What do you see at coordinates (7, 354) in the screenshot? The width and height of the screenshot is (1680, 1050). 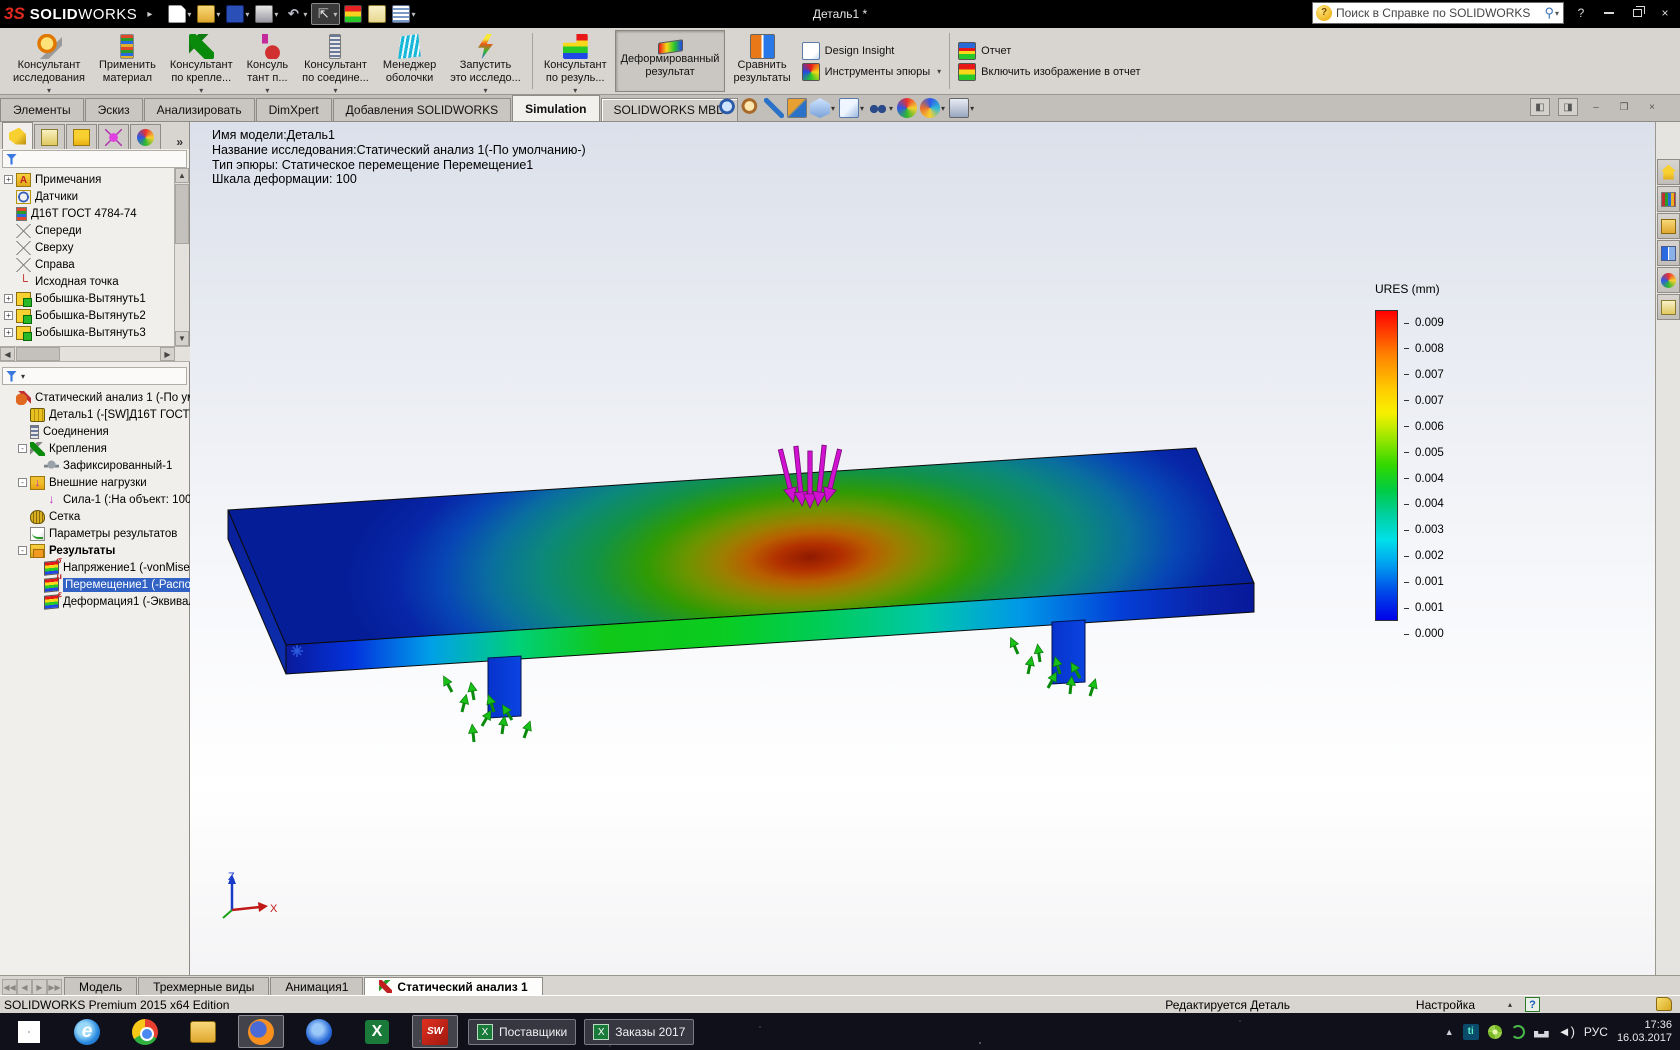 I see `scroll-left-icon: ◀` at bounding box center [7, 354].